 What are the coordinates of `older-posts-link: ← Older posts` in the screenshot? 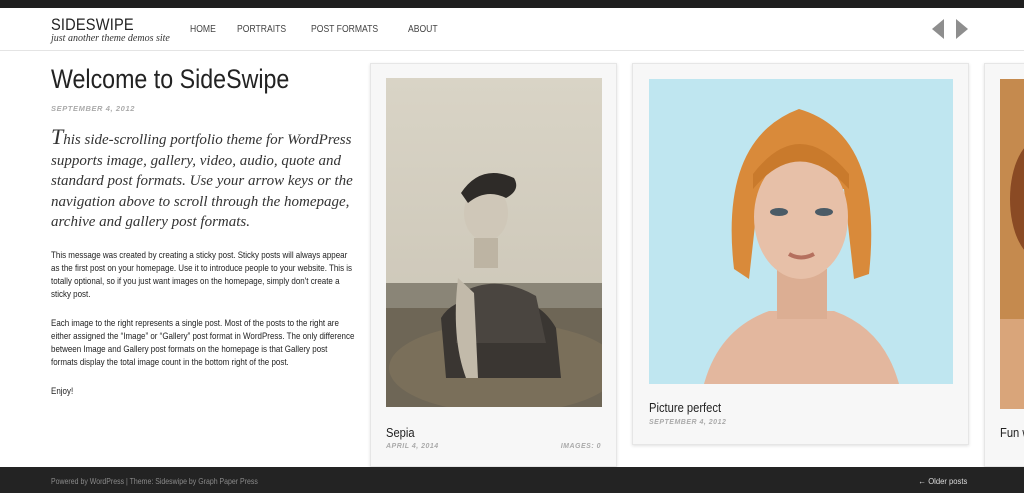 It's located at (942, 481).